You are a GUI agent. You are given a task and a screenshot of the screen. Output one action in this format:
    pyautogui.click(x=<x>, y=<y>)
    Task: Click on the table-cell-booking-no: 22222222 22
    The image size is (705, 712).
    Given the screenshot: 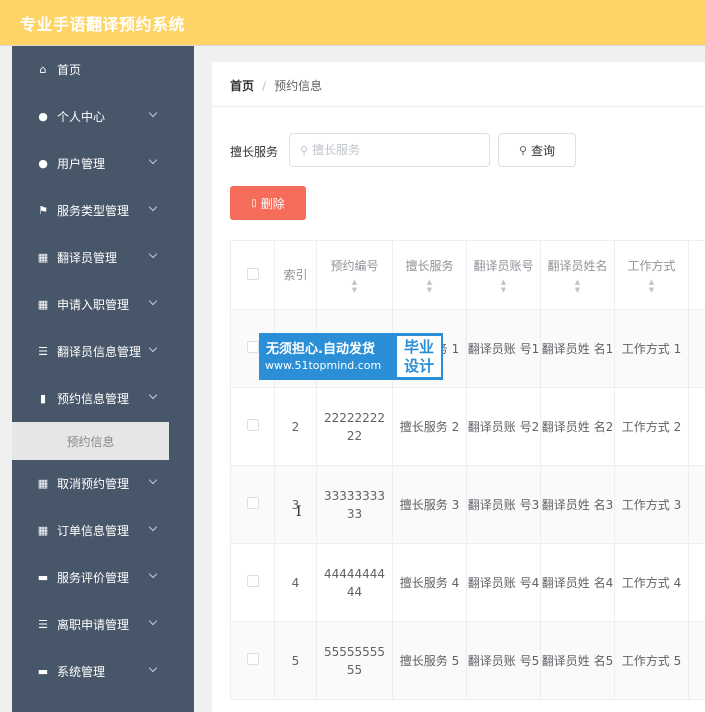 What is the action you would take?
    pyautogui.click(x=354, y=426)
    